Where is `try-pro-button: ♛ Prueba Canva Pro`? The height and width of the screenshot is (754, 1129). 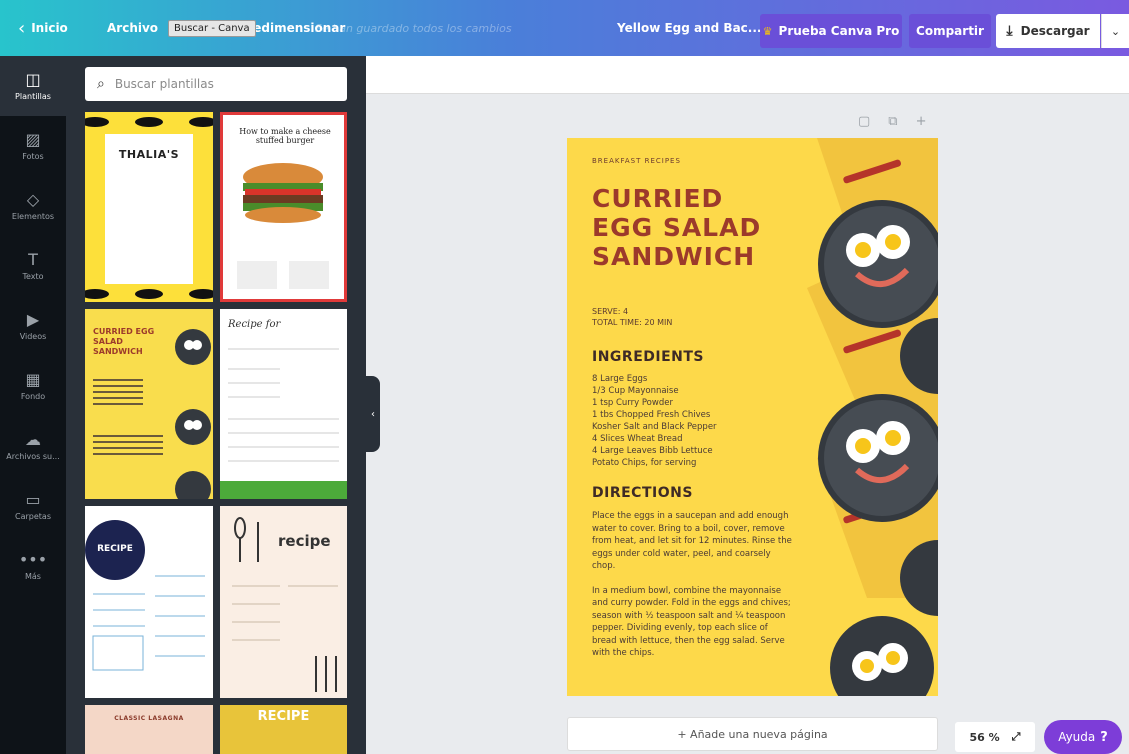
try-pro-button: ♛ Prueba Canva Pro is located at coordinates (831, 31).